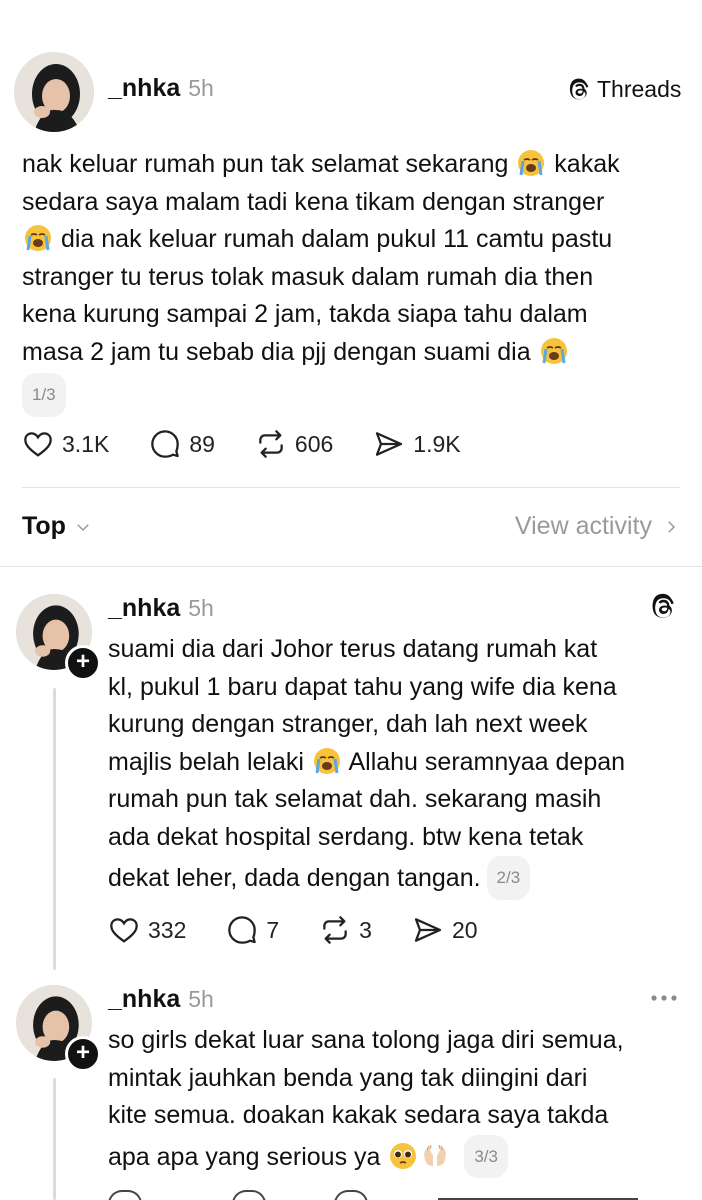  Describe the element at coordinates (508, 878) in the screenshot. I see `page-indicator: 2/3` at that location.